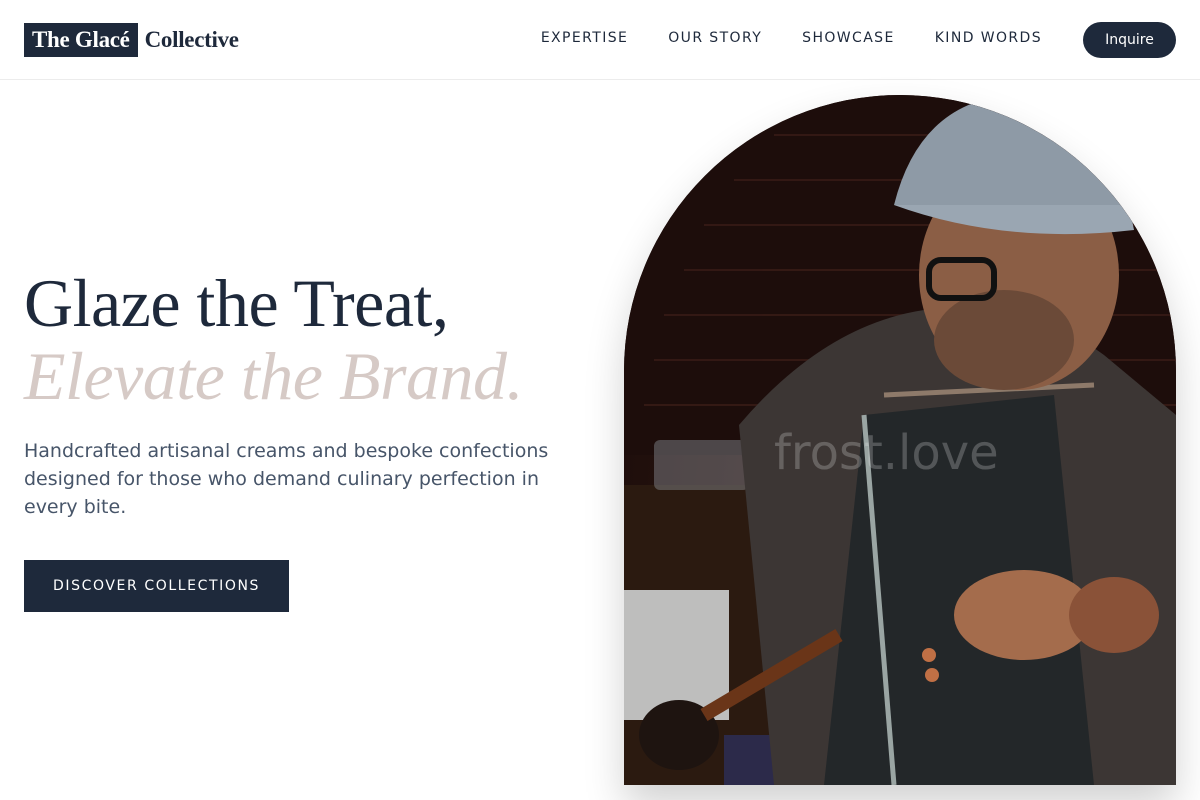 The width and height of the screenshot is (1200, 800). What do you see at coordinates (273, 376) in the screenshot?
I see `hero-title-line2: Elevate the Brand.` at bounding box center [273, 376].